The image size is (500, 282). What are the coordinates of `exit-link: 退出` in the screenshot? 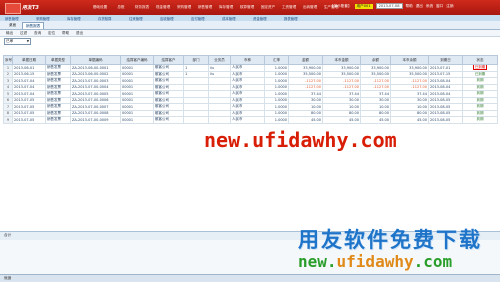 It's located at (419, 6).